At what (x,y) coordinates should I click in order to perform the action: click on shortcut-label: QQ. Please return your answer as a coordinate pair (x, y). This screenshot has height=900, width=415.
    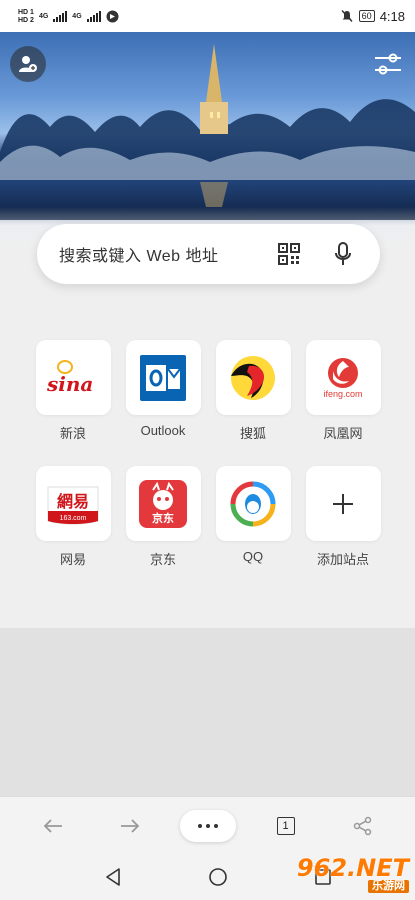
    Looking at the image, I should click on (253, 556).